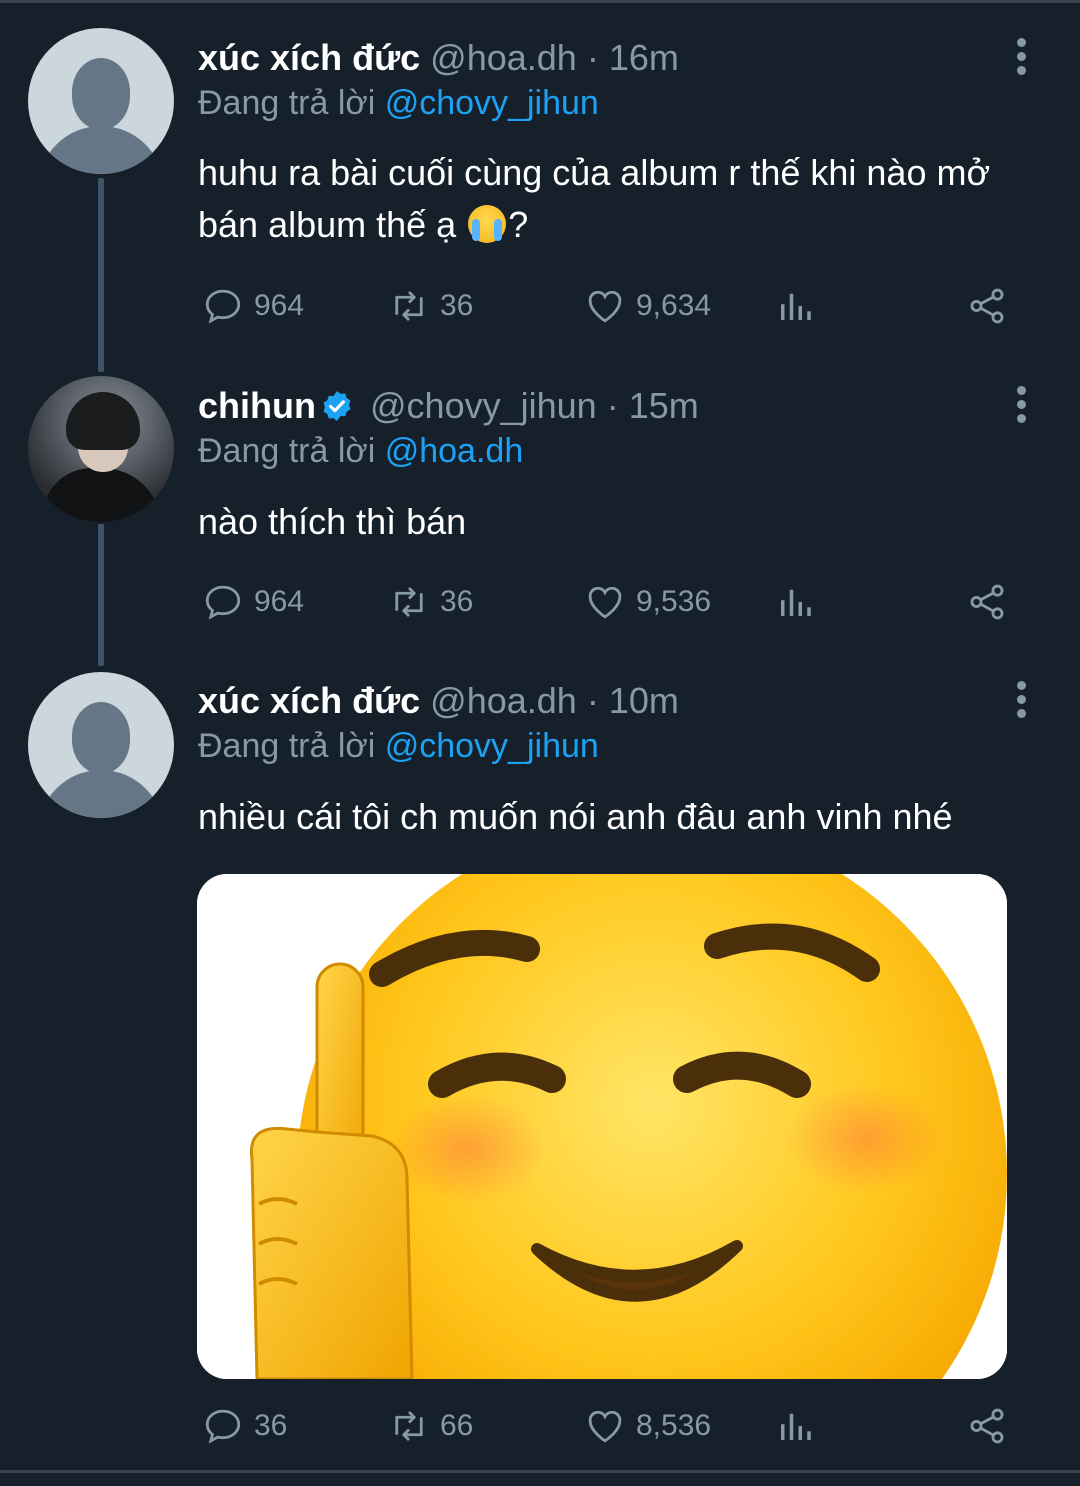 The image size is (1080, 1486). I want to click on like-button: 9,536, so click(647, 602).